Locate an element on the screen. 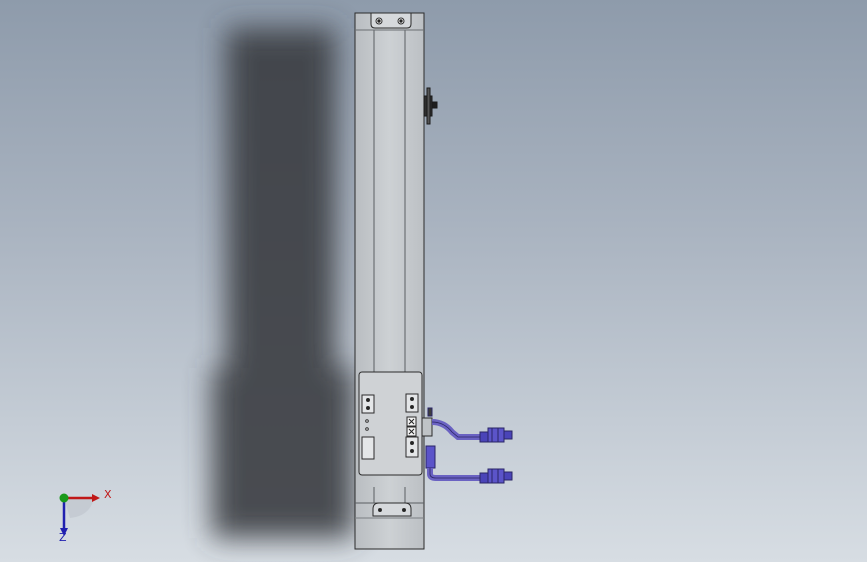 This screenshot has width=867, height=562. bottom-end-cap is located at coordinates (392, 509).